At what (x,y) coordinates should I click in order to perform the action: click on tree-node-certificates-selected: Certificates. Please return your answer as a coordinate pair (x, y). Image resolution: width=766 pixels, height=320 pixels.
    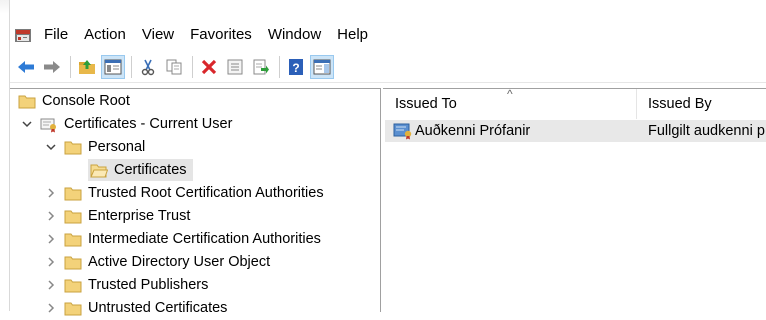
    Looking at the image, I should click on (140, 170).